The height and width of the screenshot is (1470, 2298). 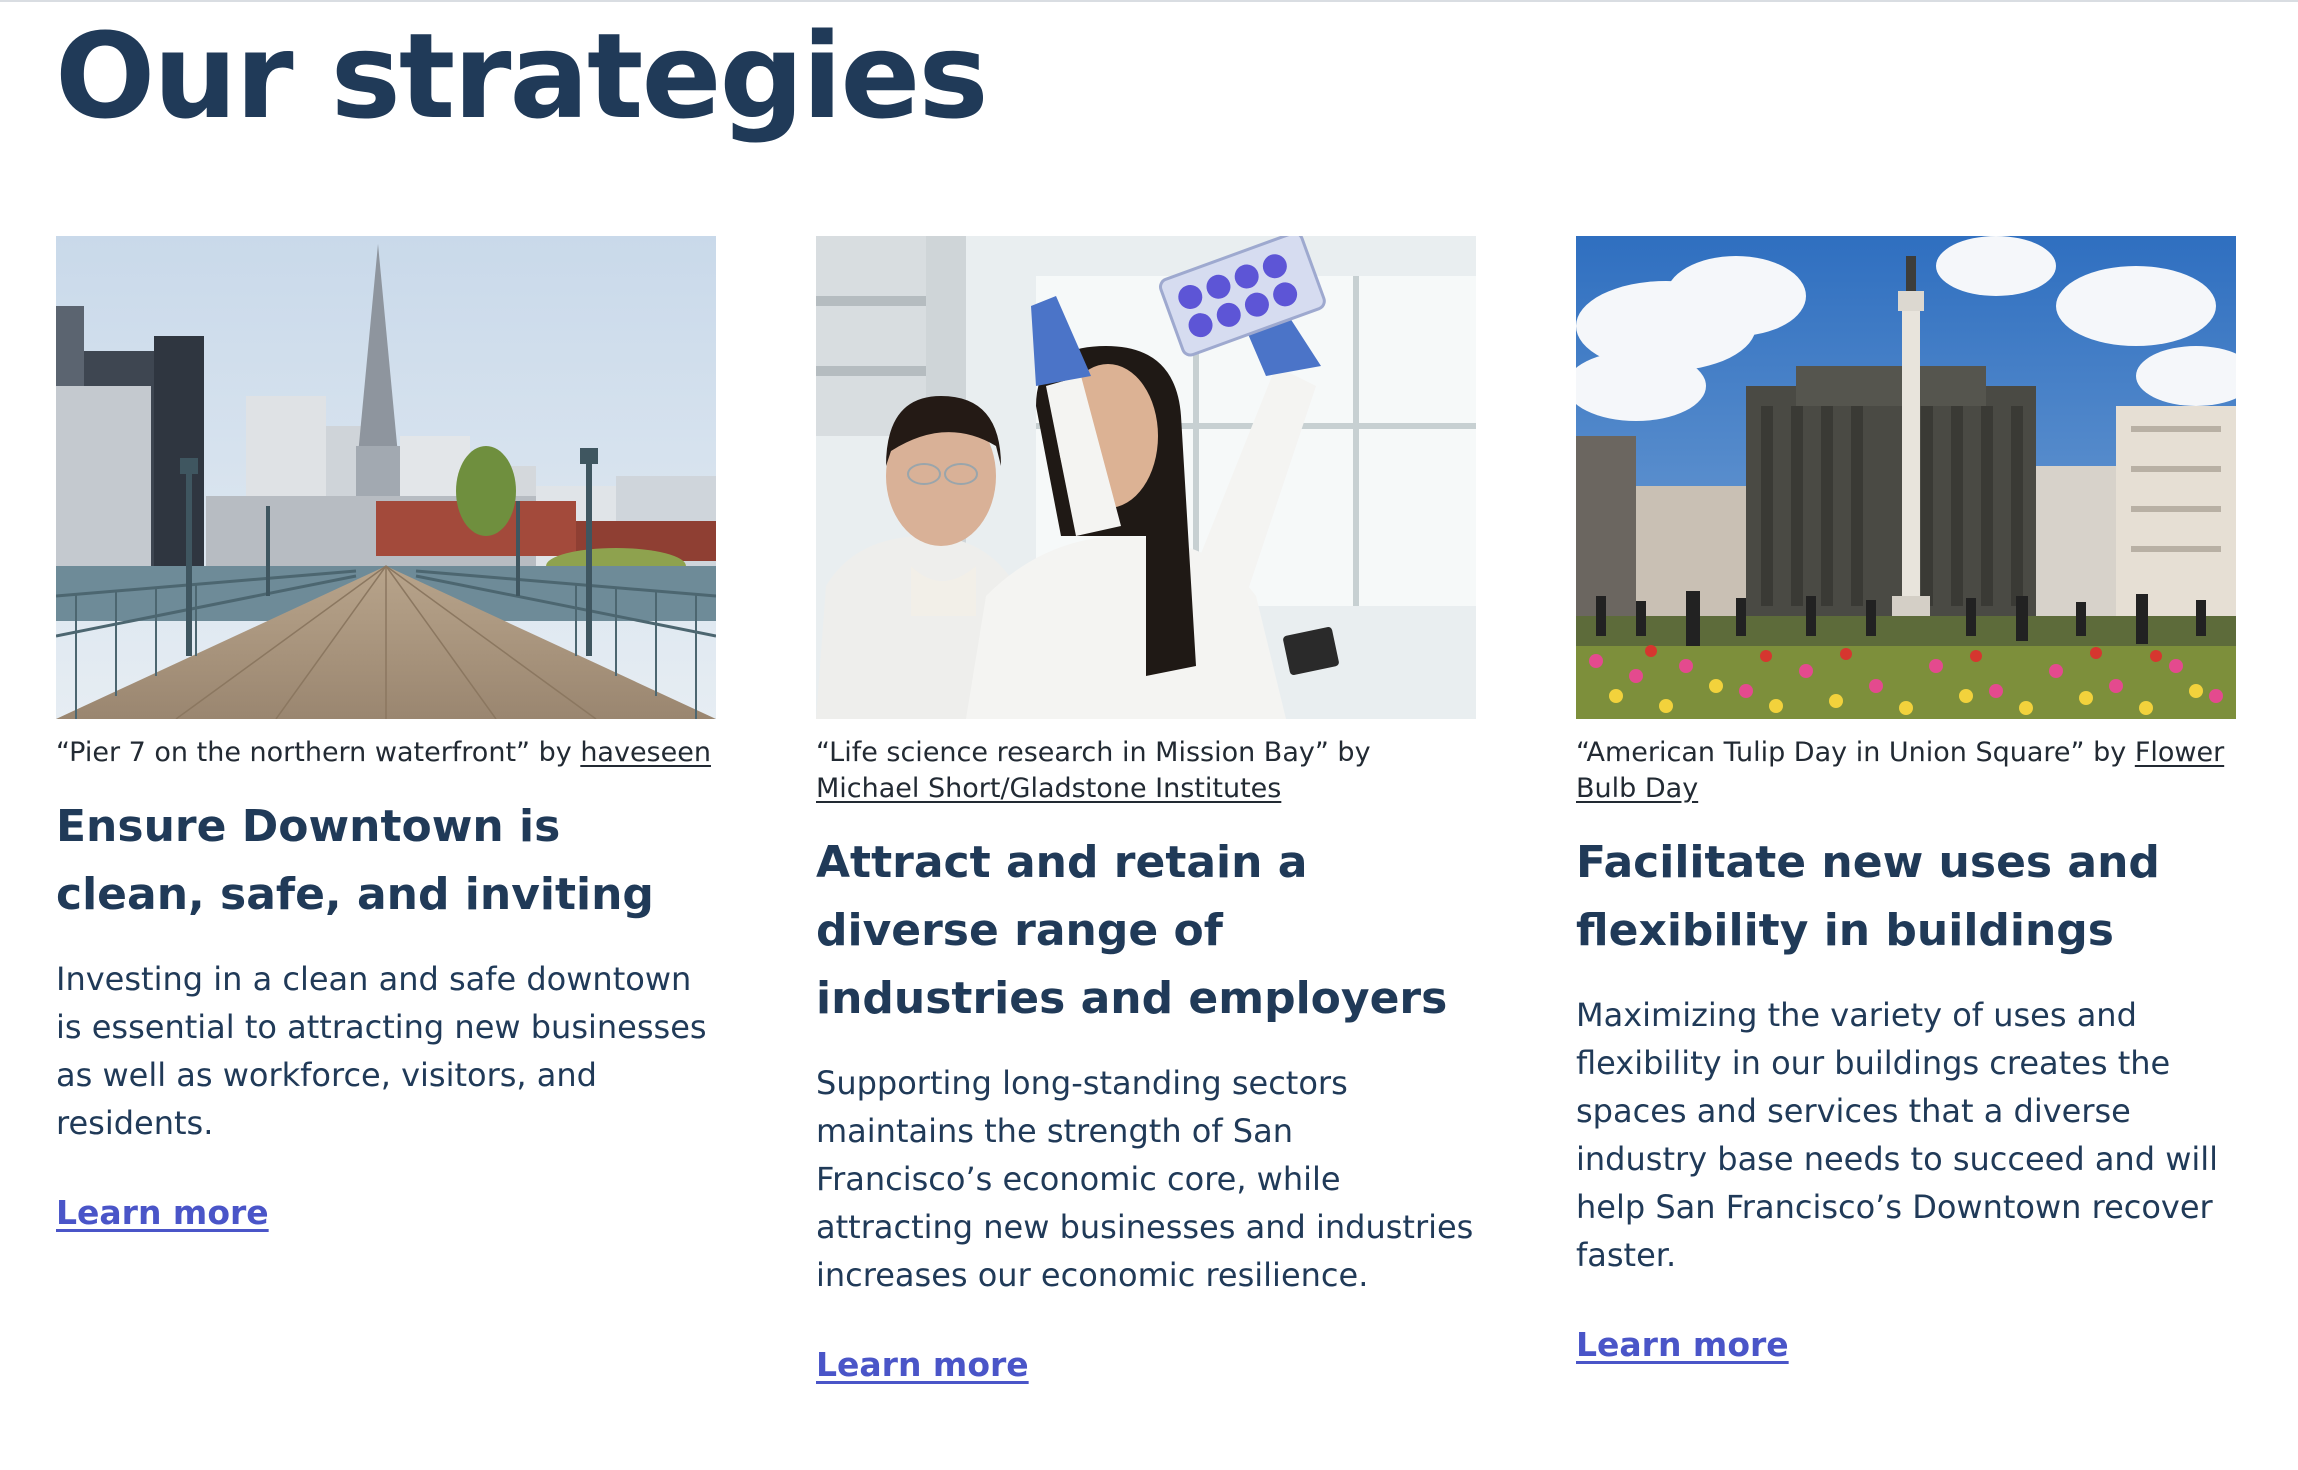 What do you see at coordinates (386, 477) in the screenshot?
I see `waterfront-pier-photo` at bounding box center [386, 477].